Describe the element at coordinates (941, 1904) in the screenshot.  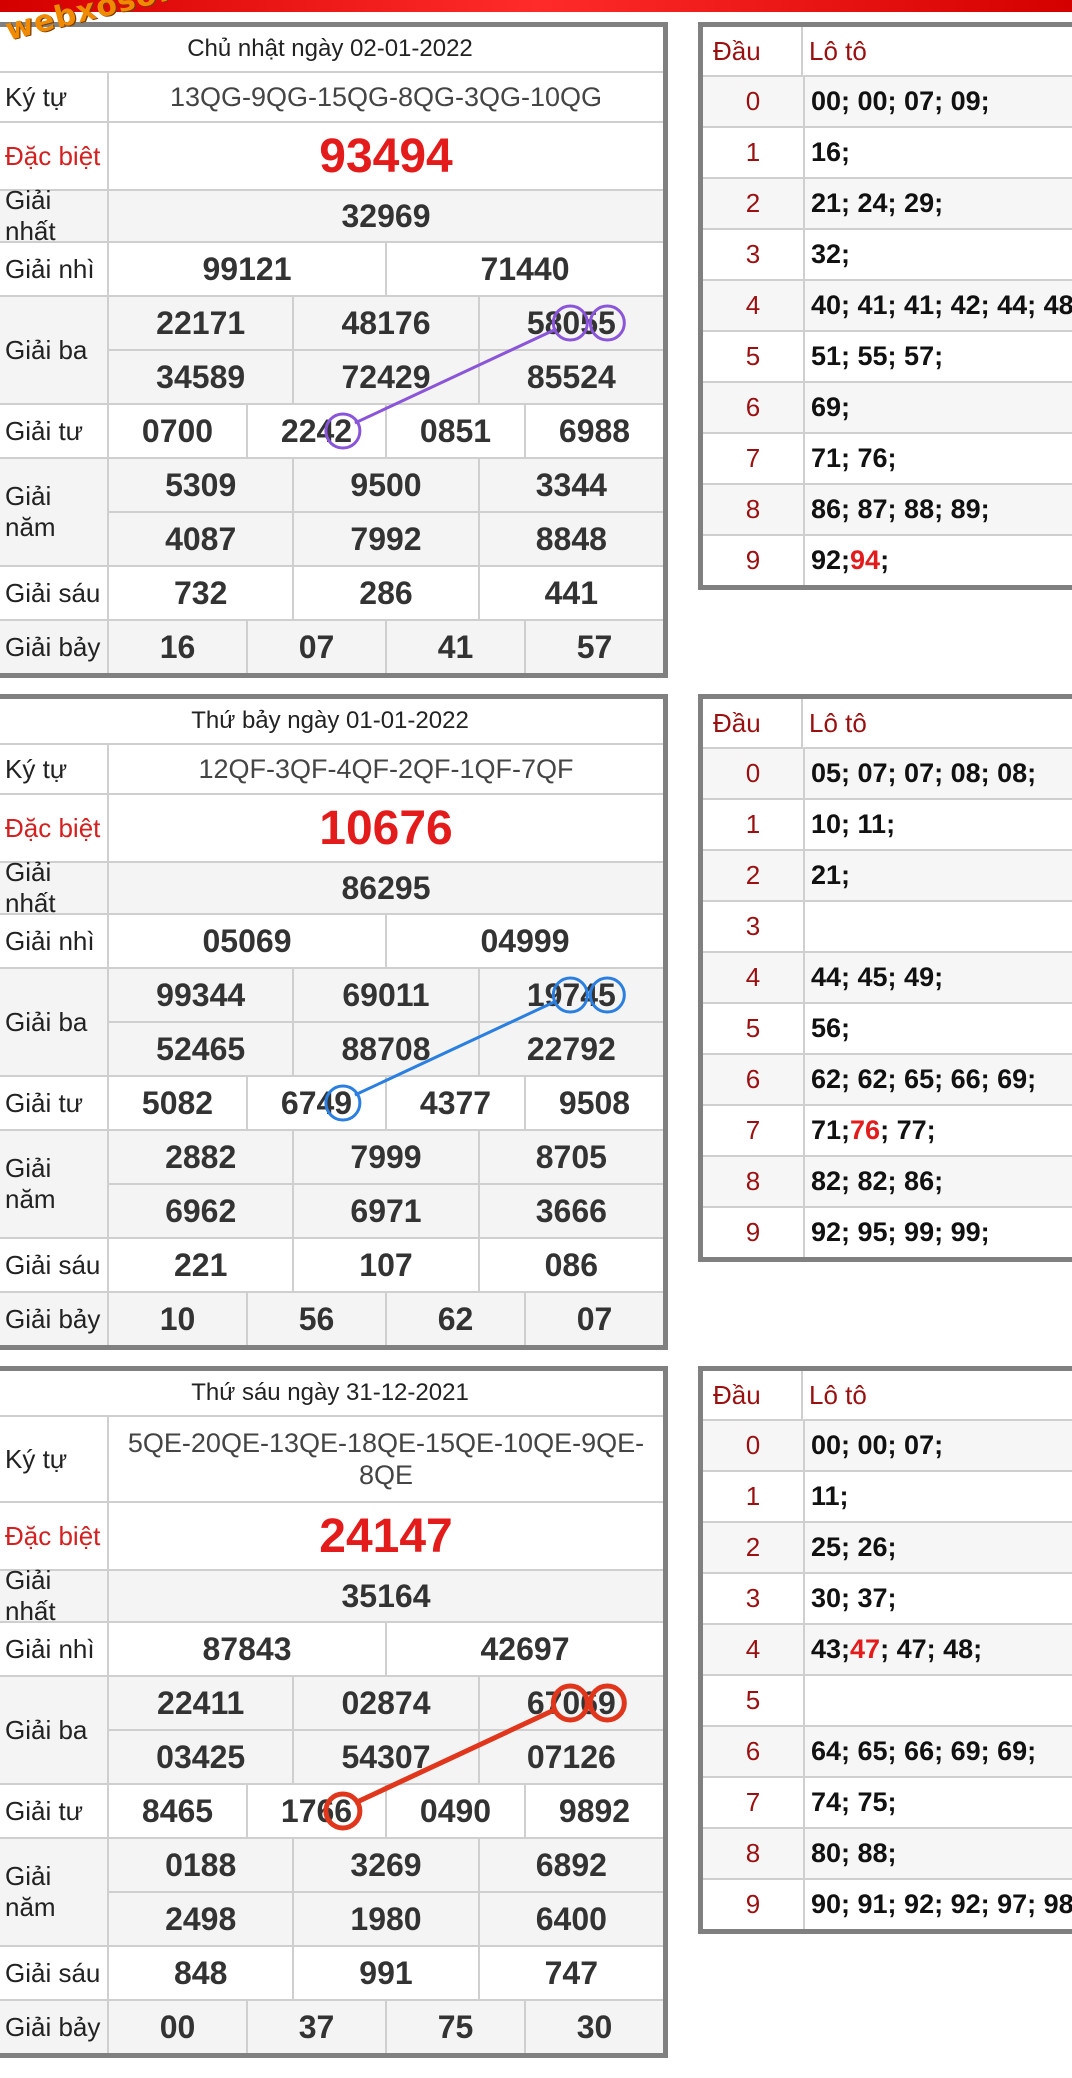
I see `loto-values: 90; 91; 92; 92; 97; 98;` at that location.